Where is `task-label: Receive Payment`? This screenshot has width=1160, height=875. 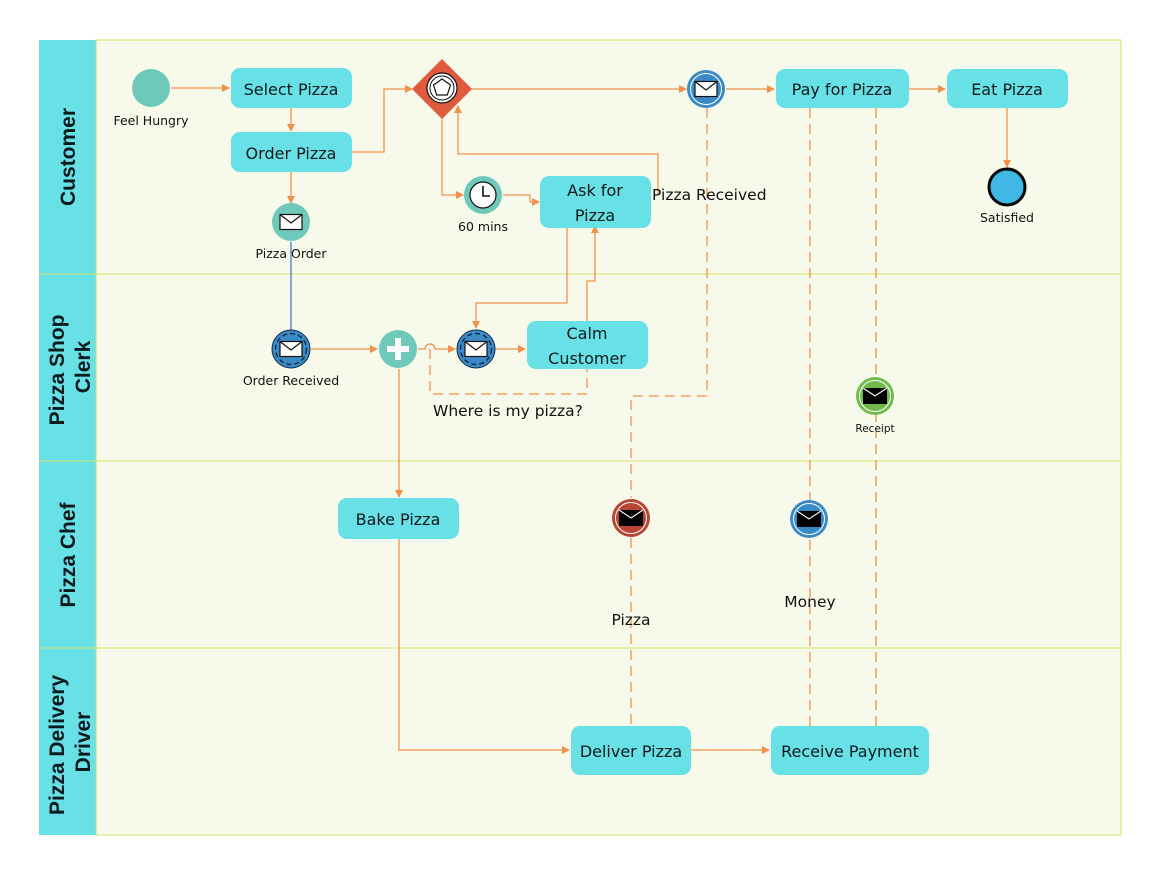 task-label: Receive Payment is located at coordinates (850, 751).